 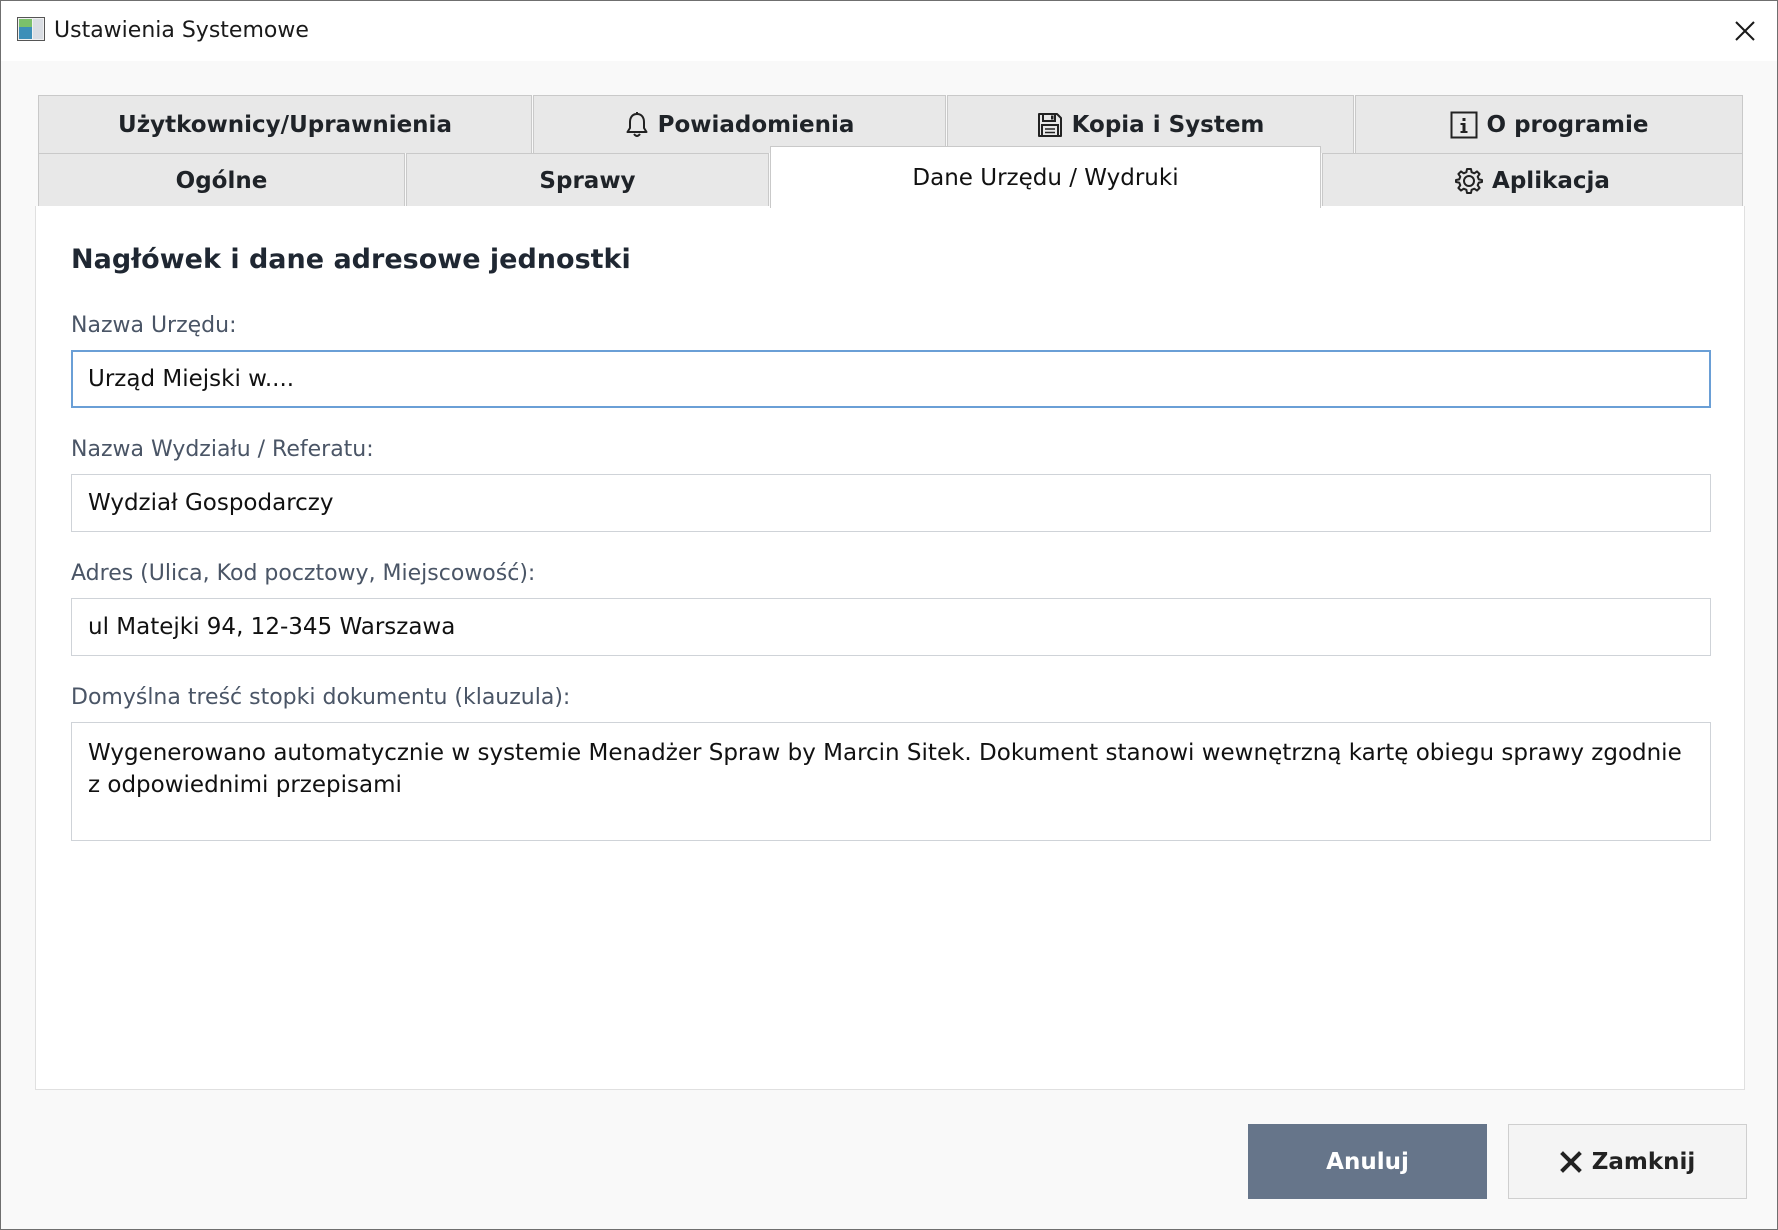 What do you see at coordinates (1464, 124) in the screenshot?
I see `info-icon` at bounding box center [1464, 124].